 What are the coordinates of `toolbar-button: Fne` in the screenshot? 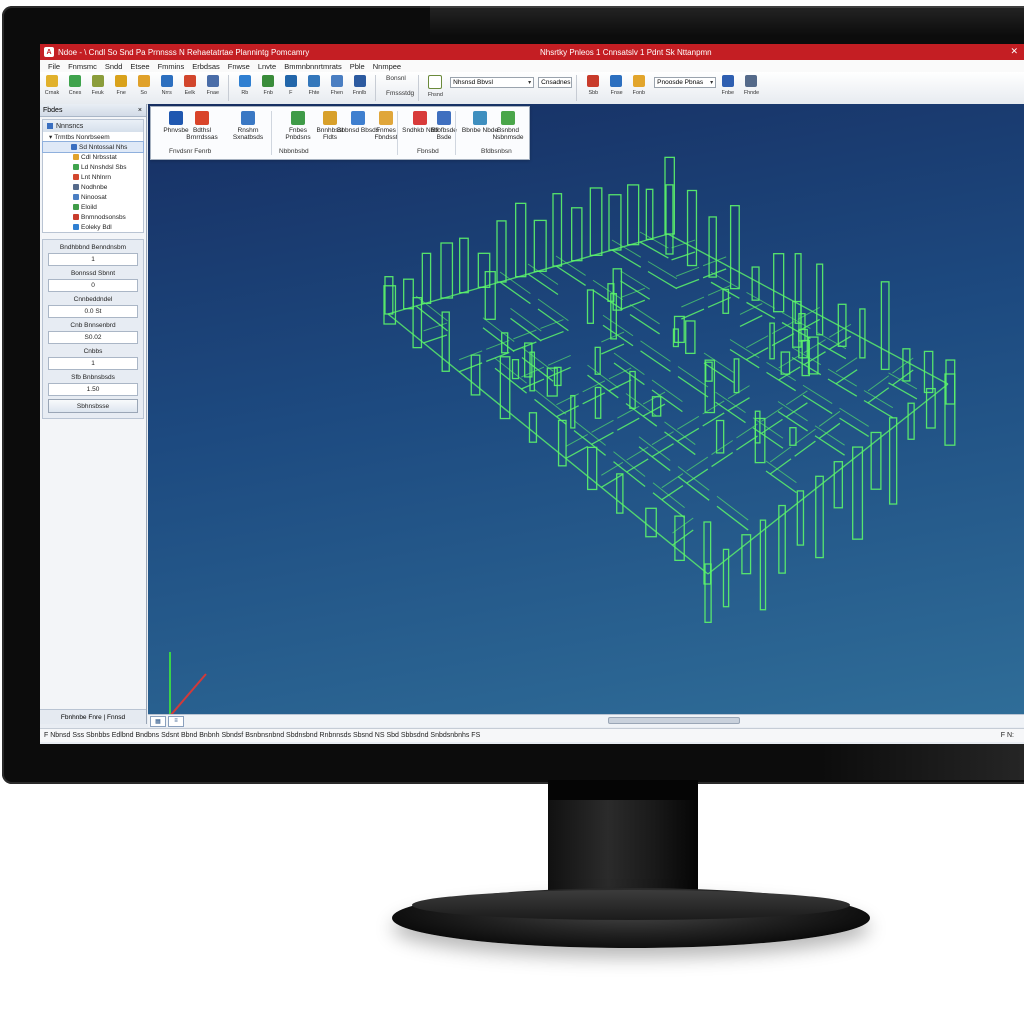 It's located at (121, 87).